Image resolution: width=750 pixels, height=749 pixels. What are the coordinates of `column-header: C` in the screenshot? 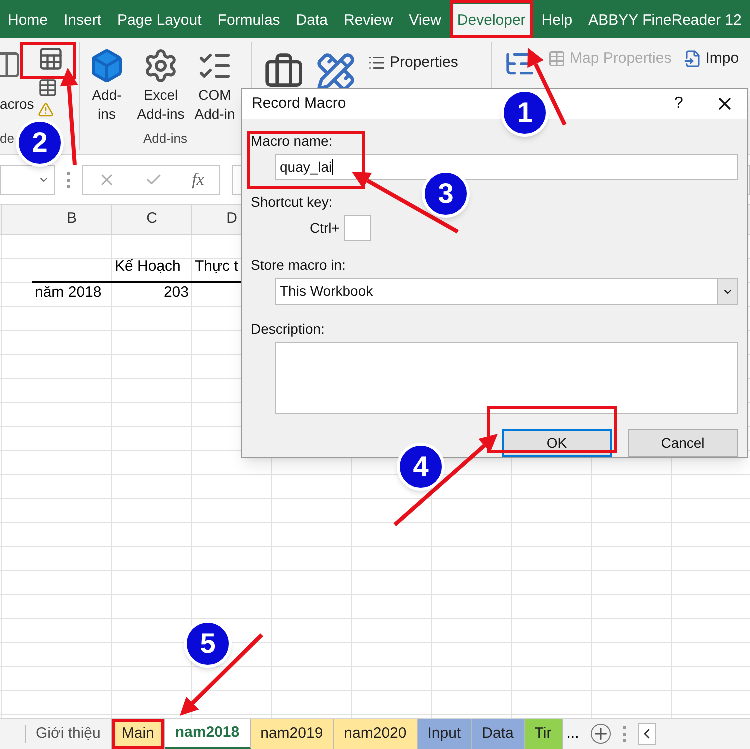 It's located at (152, 219).